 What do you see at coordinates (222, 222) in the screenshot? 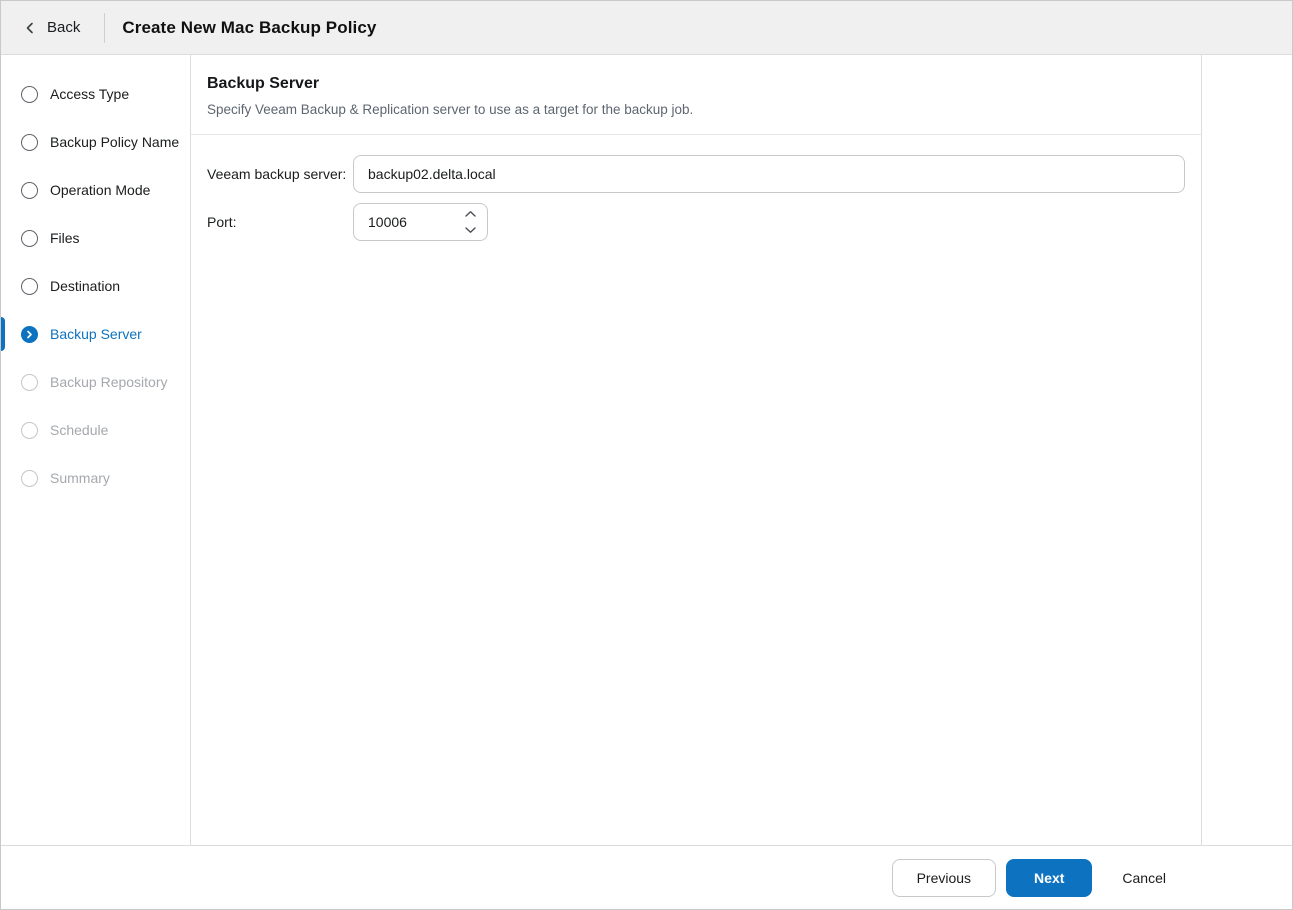
I see `port-field-label: Port:` at bounding box center [222, 222].